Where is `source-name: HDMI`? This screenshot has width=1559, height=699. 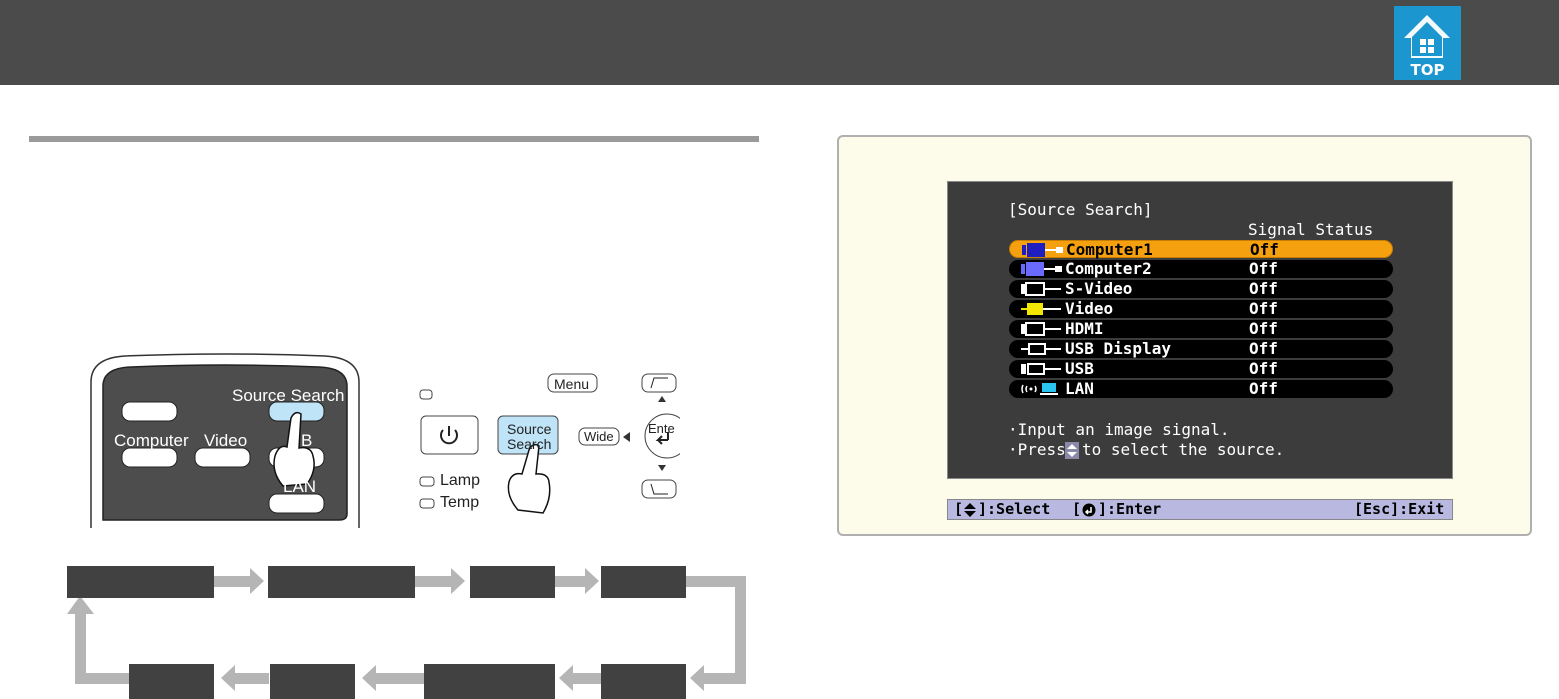 source-name: HDMI is located at coordinates (1084, 328).